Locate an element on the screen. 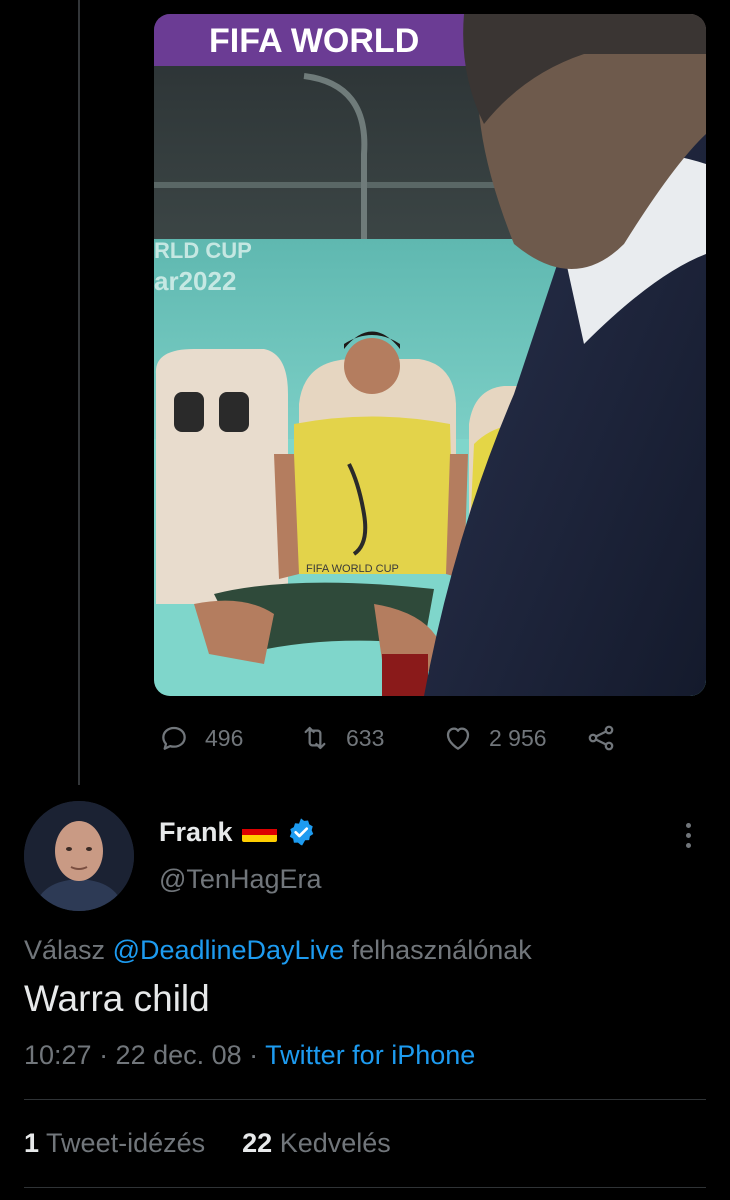 Image resolution: width=730 pixels, height=1200 pixels. retweet-icon is located at coordinates (315, 738).